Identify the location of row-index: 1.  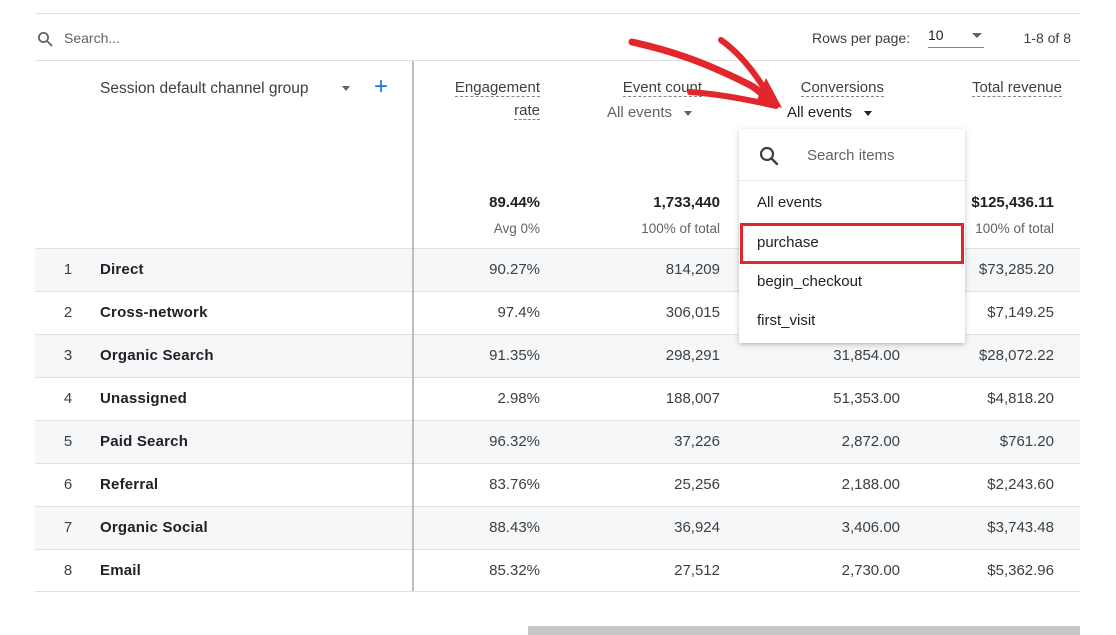
(68, 269).